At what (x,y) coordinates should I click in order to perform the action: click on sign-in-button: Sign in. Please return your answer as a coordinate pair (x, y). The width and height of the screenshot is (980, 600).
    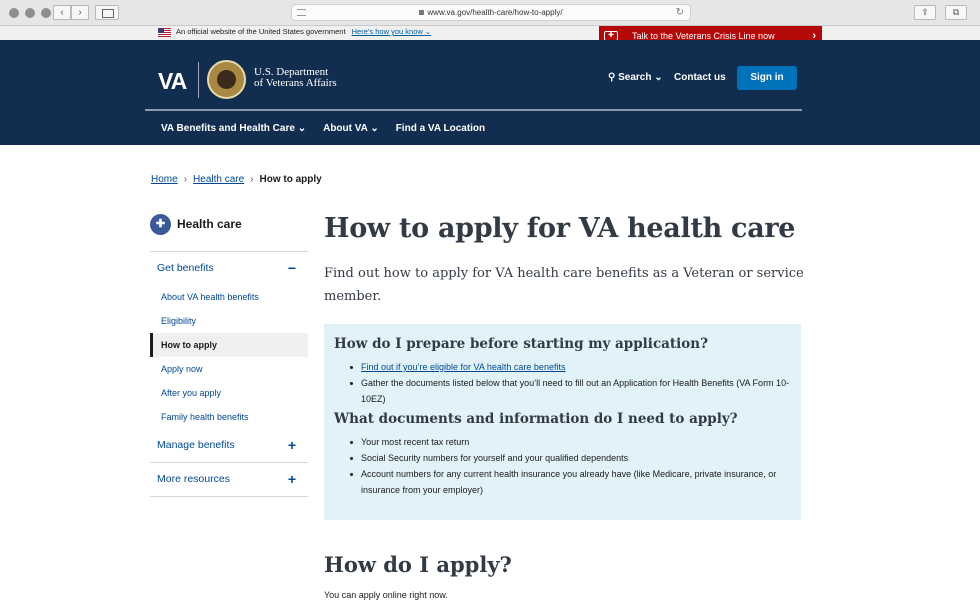
    Looking at the image, I should click on (767, 78).